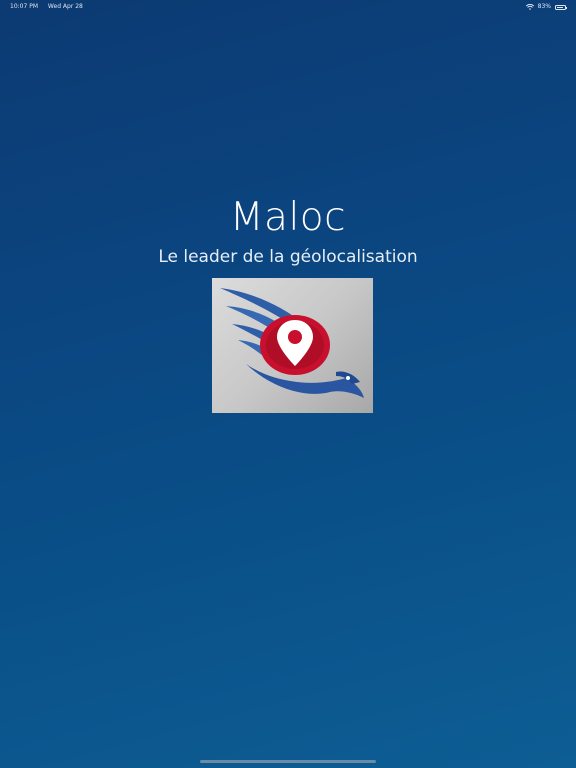  What do you see at coordinates (529, 7) in the screenshot?
I see `wifi-icon` at bounding box center [529, 7].